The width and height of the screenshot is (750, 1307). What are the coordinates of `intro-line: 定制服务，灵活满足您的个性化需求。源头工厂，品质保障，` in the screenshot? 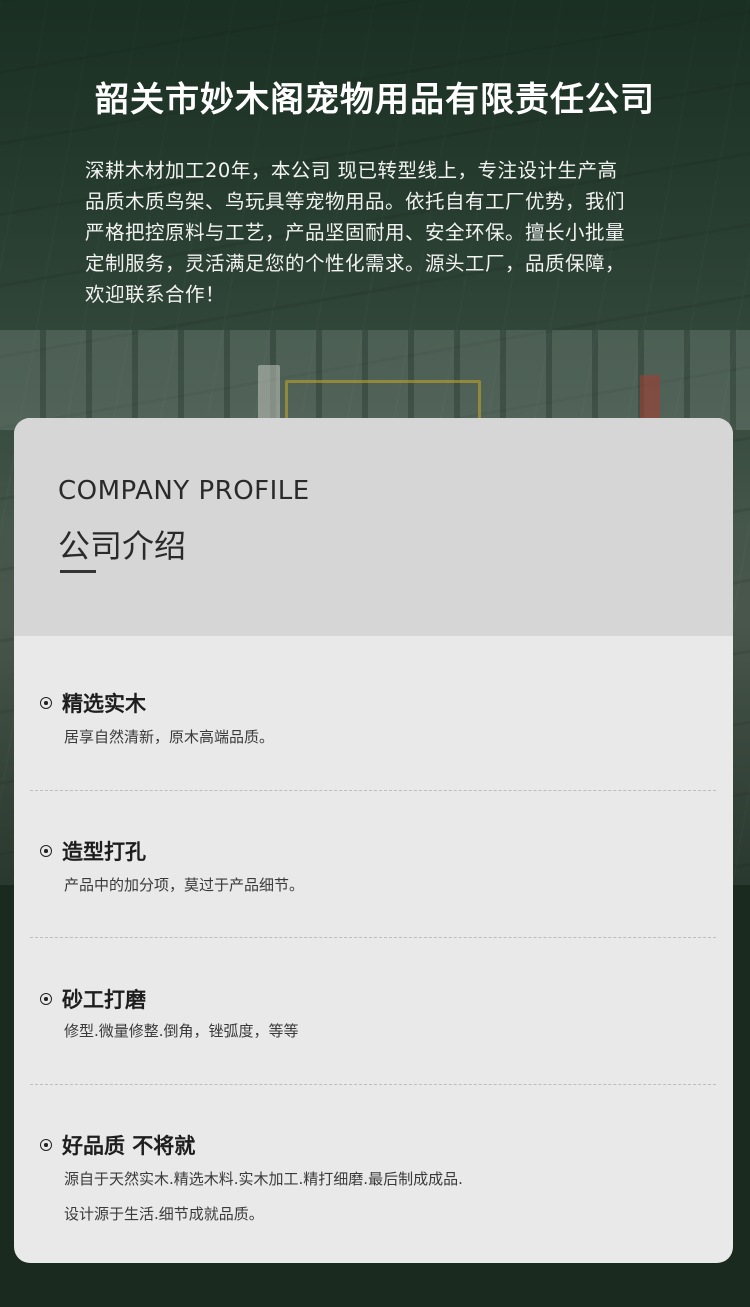 It's located at (355, 263).